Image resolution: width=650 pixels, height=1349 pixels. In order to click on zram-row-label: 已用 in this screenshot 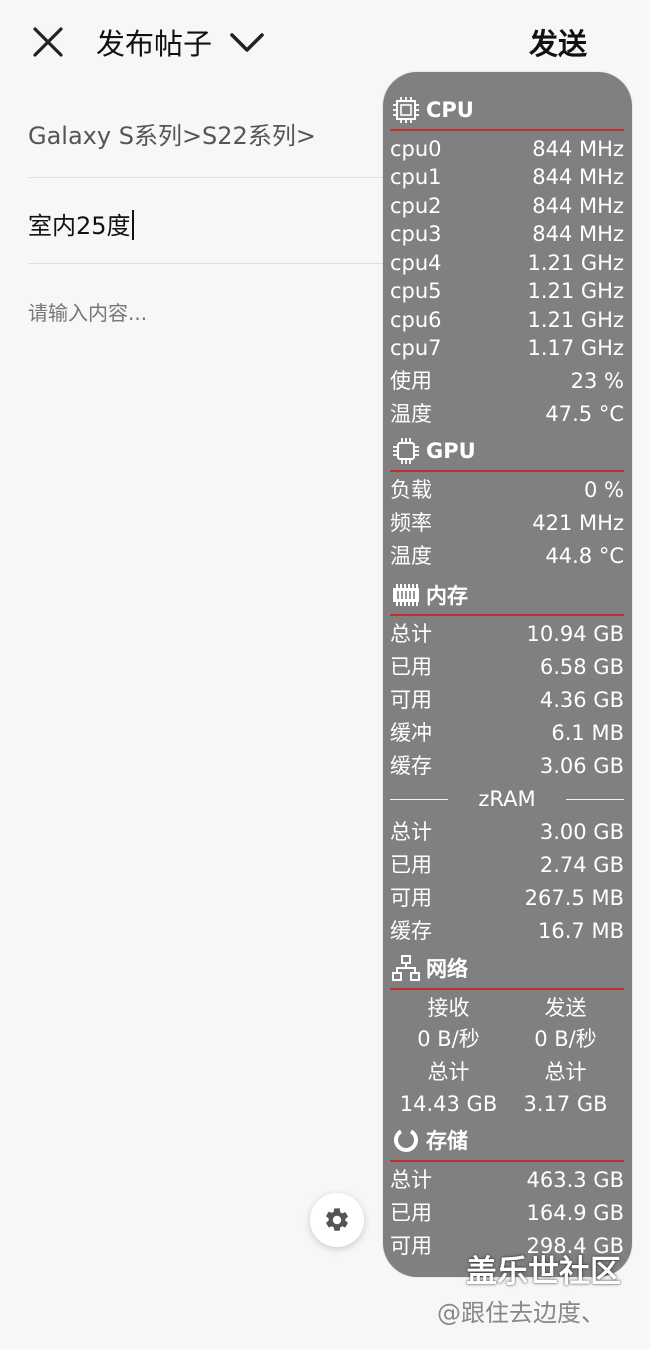, I will do `click(411, 865)`.